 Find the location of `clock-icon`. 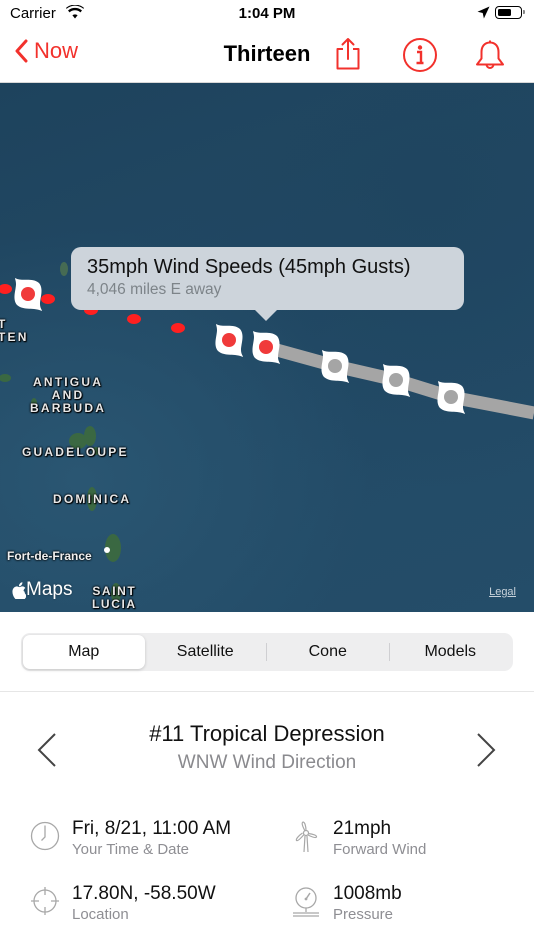

clock-icon is located at coordinates (45, 838).